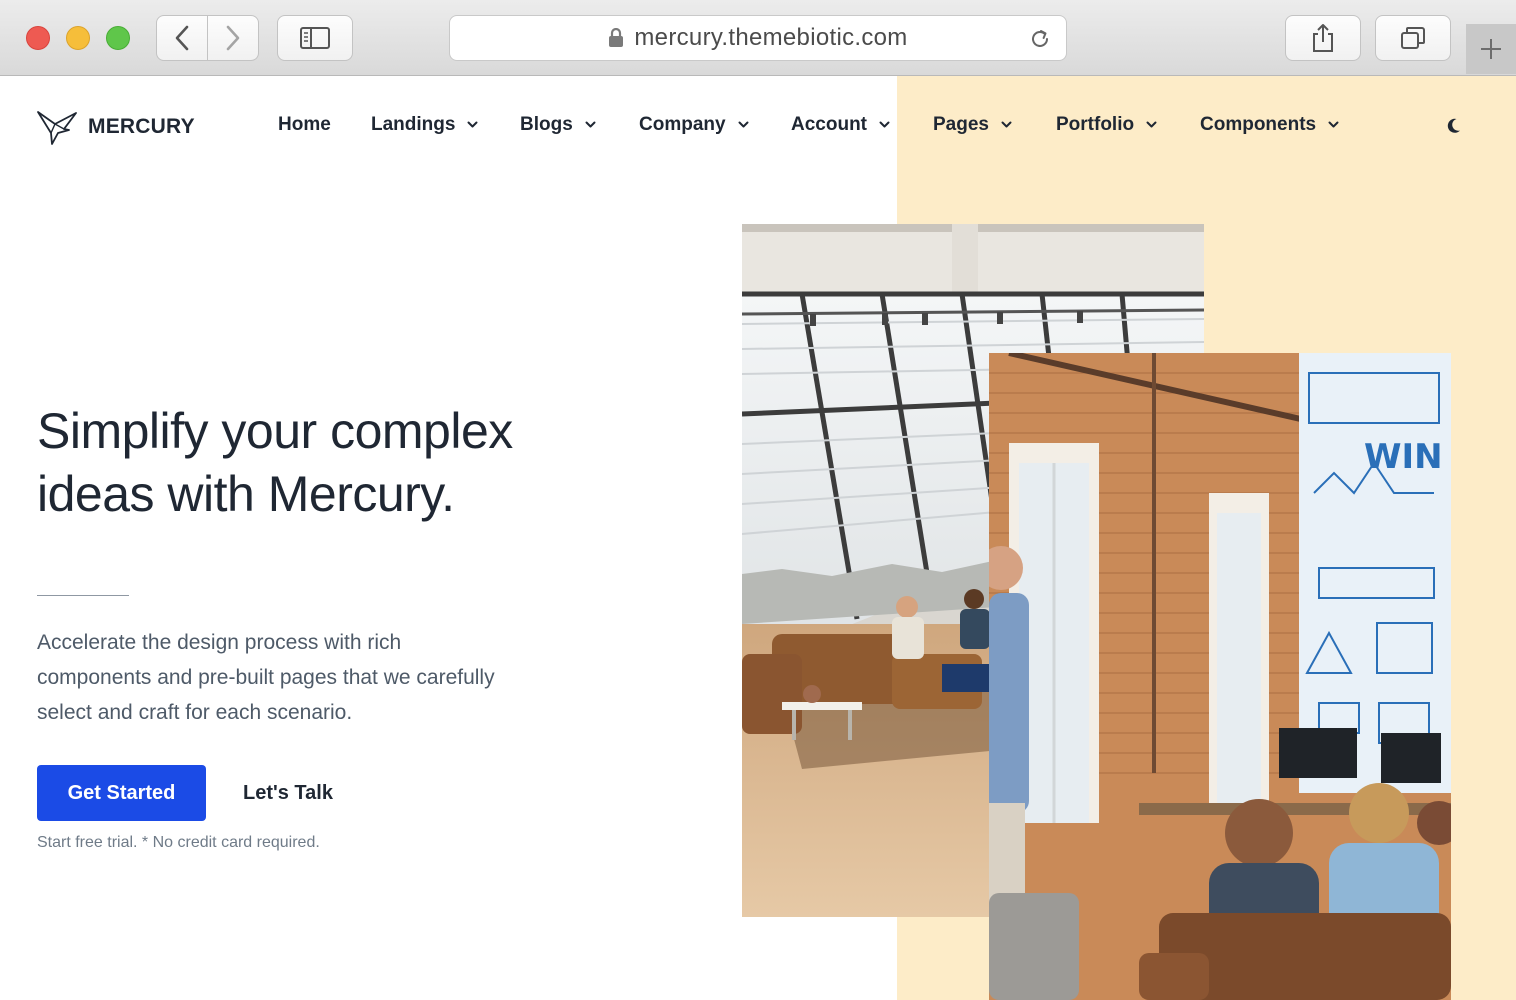 Image resolution: width=1516 pixels, height=1000 pixels. I want to click on chevron-right-icon, so click(233, 38).